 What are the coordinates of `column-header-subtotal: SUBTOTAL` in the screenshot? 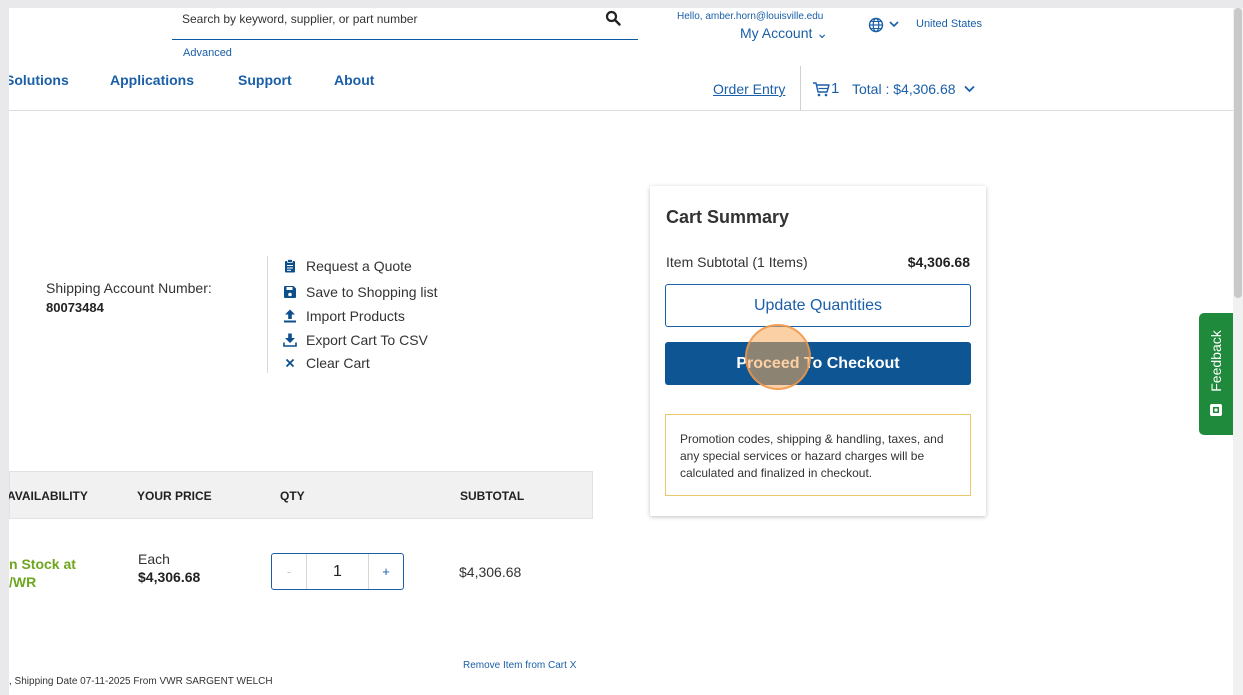 It's located at (492, 496).